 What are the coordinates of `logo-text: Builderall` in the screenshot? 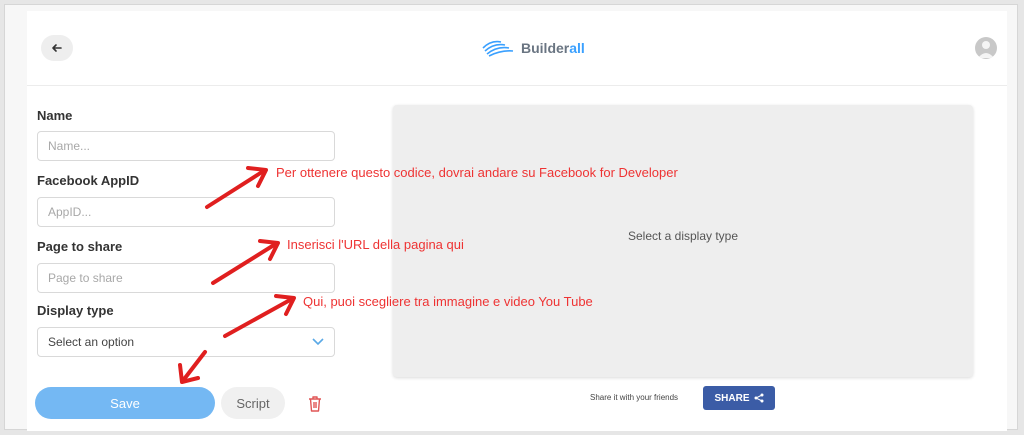 It's located at (553, 48).